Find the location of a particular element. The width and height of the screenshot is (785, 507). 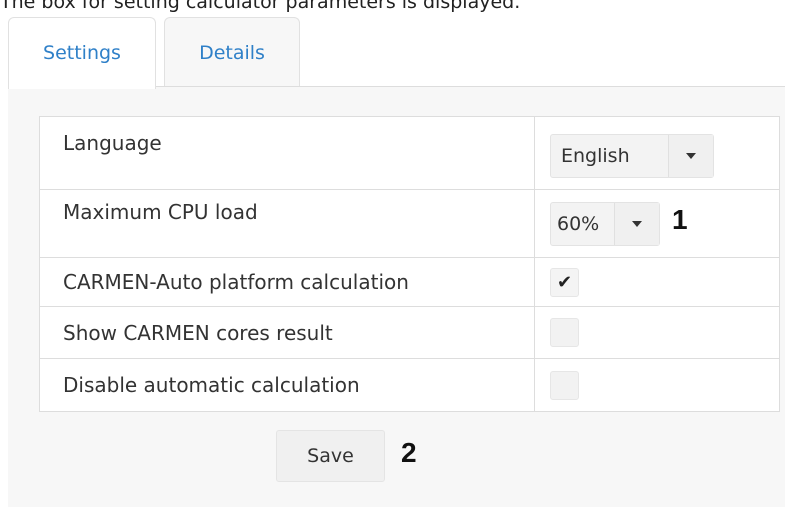

carmen-cores-label: Show CARMEN cores result is located at coordinates (287, 332).